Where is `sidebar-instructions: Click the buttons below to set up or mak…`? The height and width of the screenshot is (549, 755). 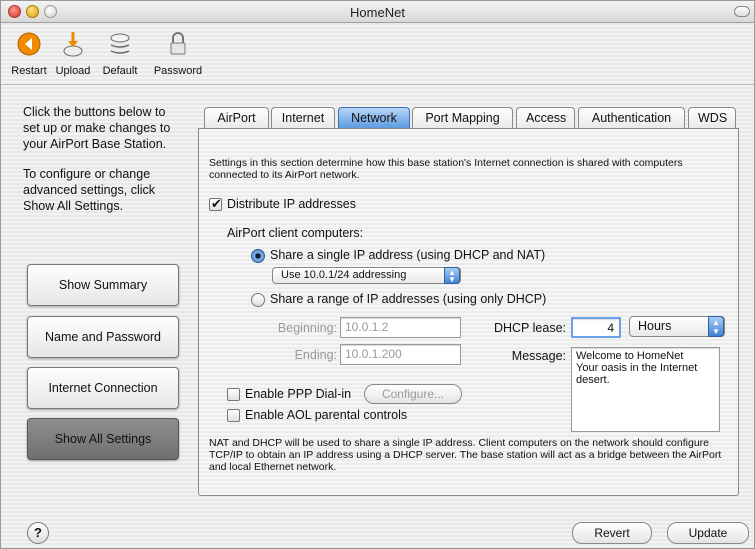 sidebar-instructions: Click the buttons below to set up or mak… is located at coordinates (103, 166).